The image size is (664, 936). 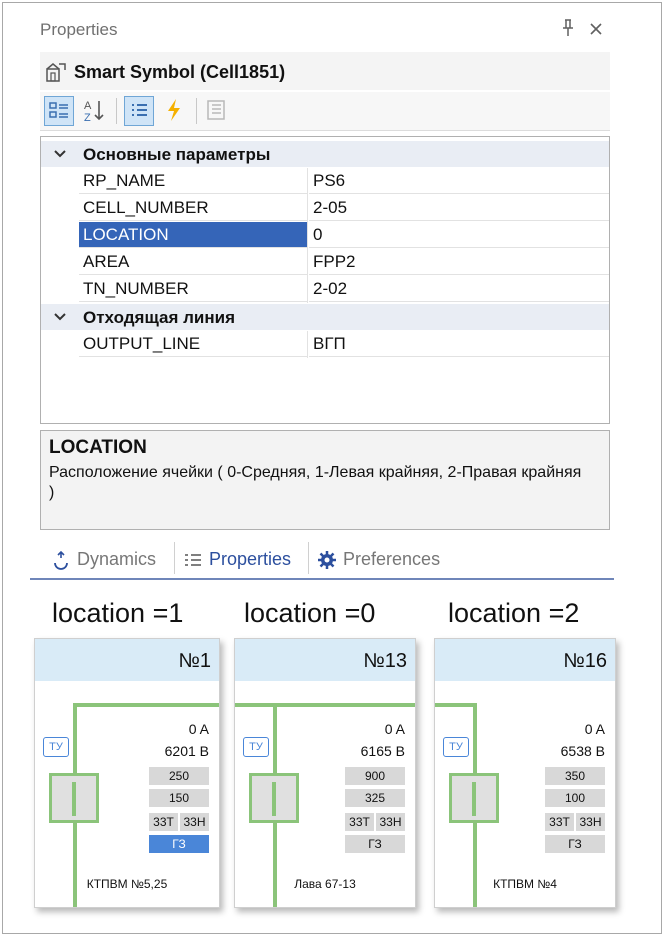 I want to click on property-row-selected: LOCATION 0, so click(x=325, y=235).